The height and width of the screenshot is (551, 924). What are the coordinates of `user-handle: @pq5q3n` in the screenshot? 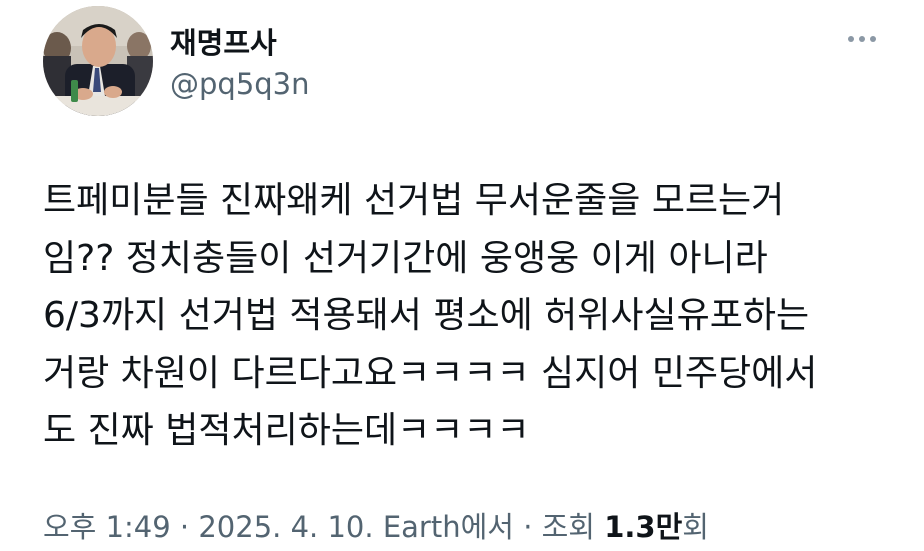 It's located at (240, 84).